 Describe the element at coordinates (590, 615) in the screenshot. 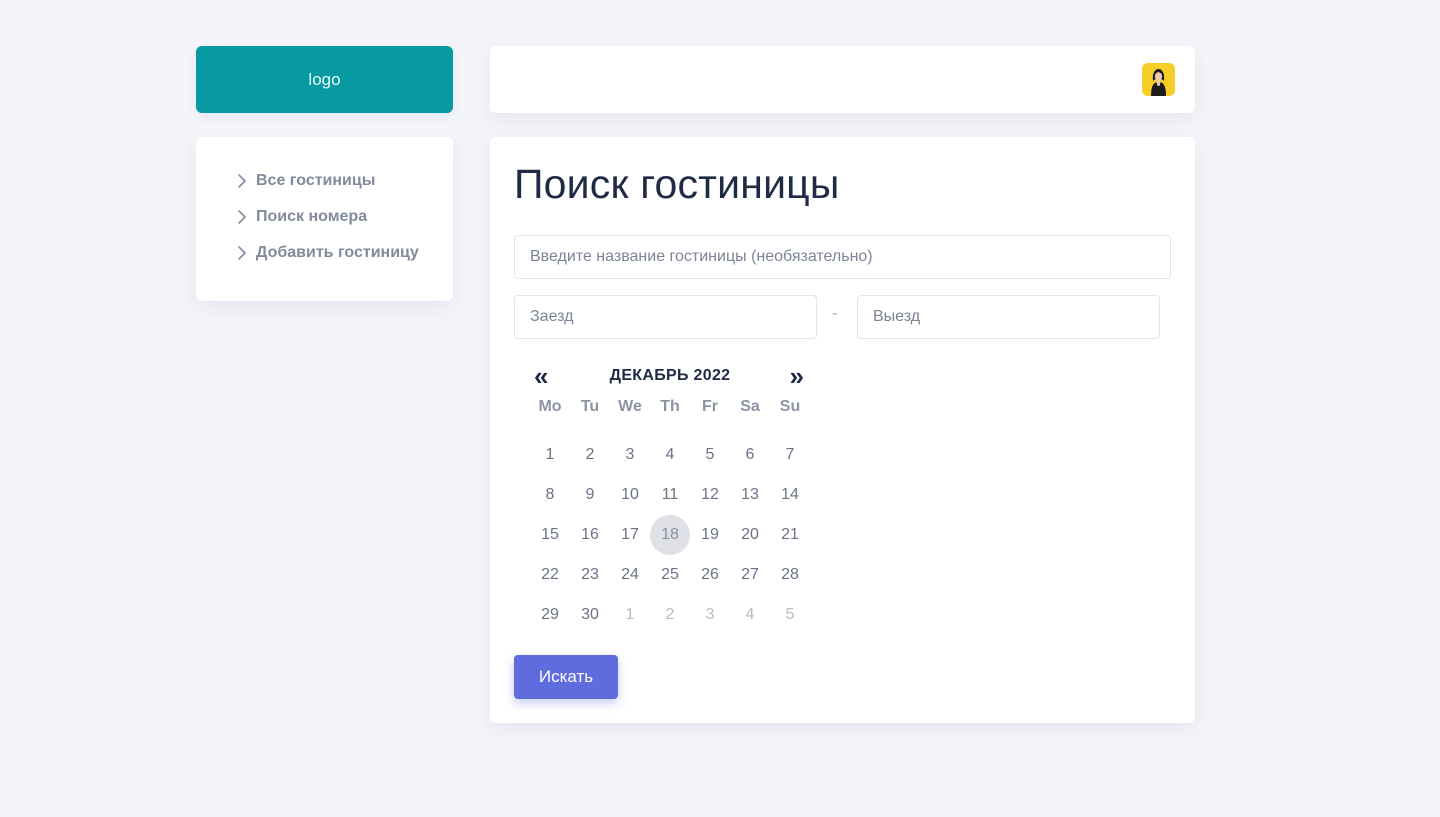

I see `calendar-day: 30` at that location.